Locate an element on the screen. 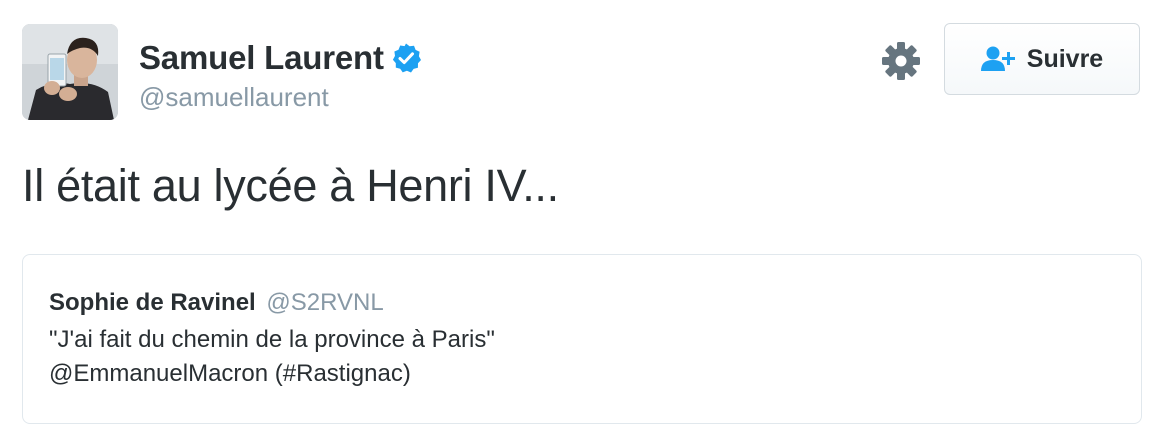 This screenshot has width=1164, height=440. author-info: Samuel Laurent @samuellaurent is located at coordinates (280, 75).